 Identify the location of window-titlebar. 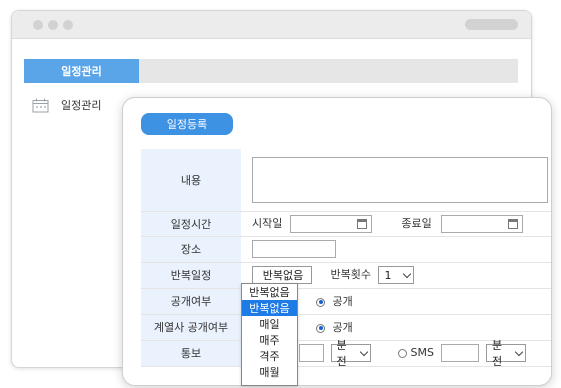
(271, 25).